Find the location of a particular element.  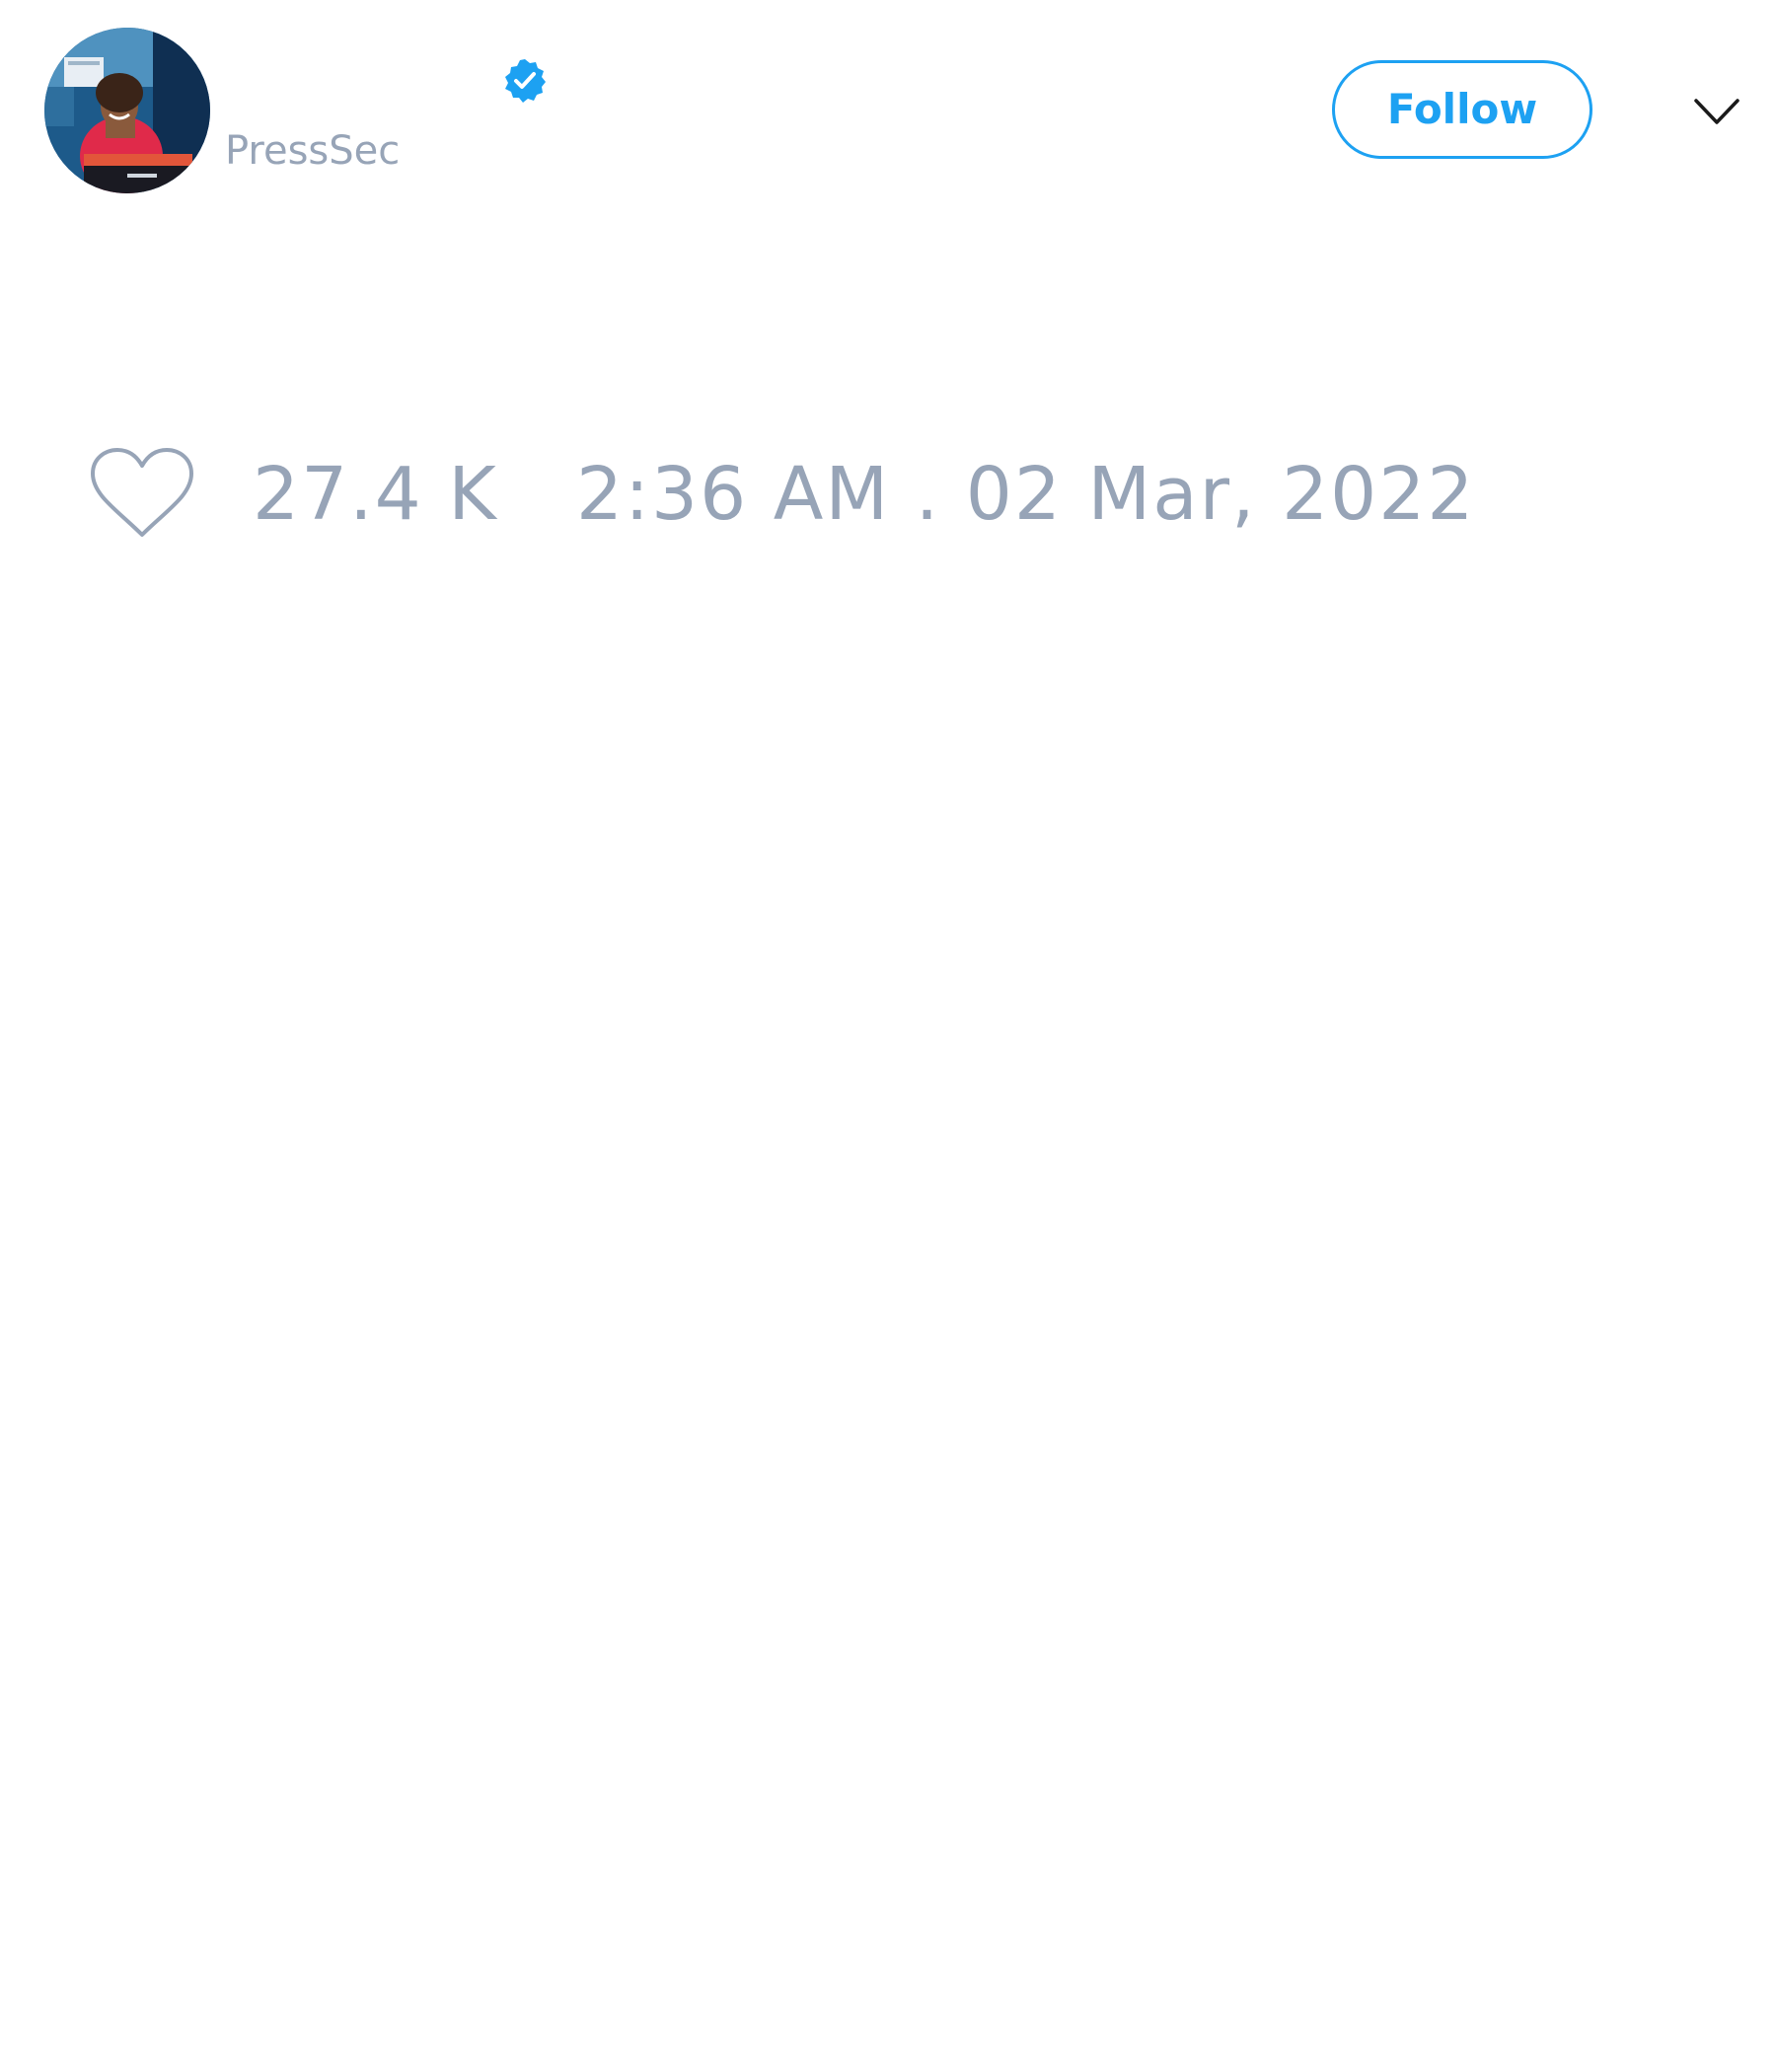

tweet-timestamp: 2:36 AM . 02 Mar, 2022 is located at coordinates (1025, 495).